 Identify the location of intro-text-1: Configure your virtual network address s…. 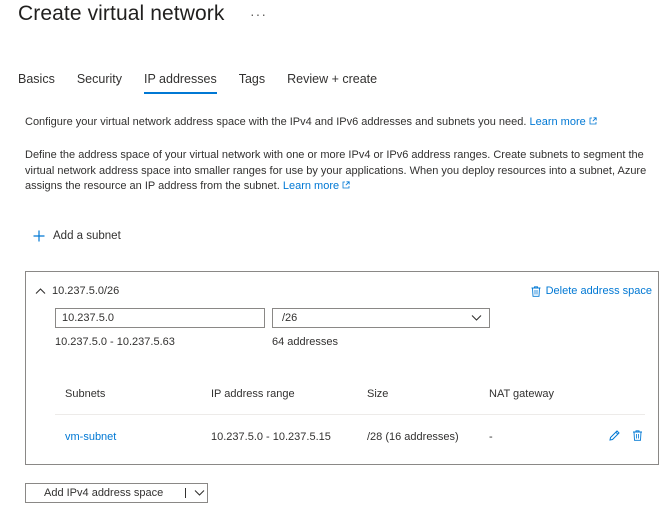
(276, 122).